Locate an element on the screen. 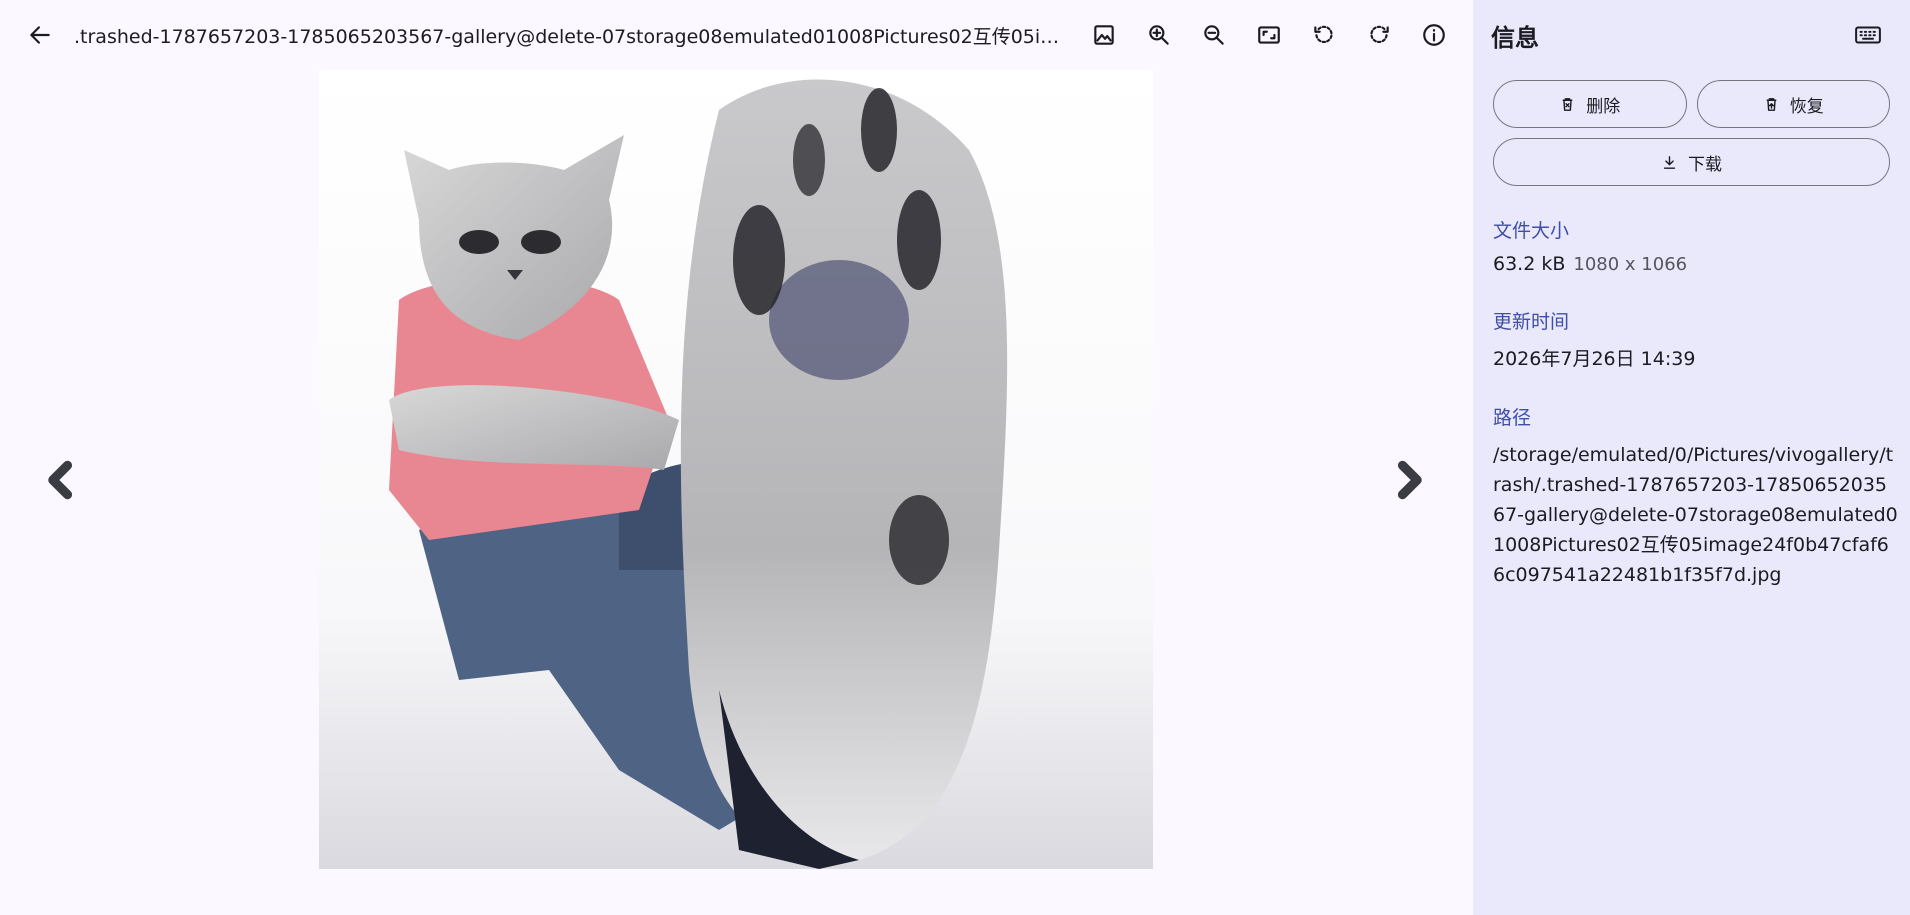  zoom-out-button is located at coordinates (1214, 35).